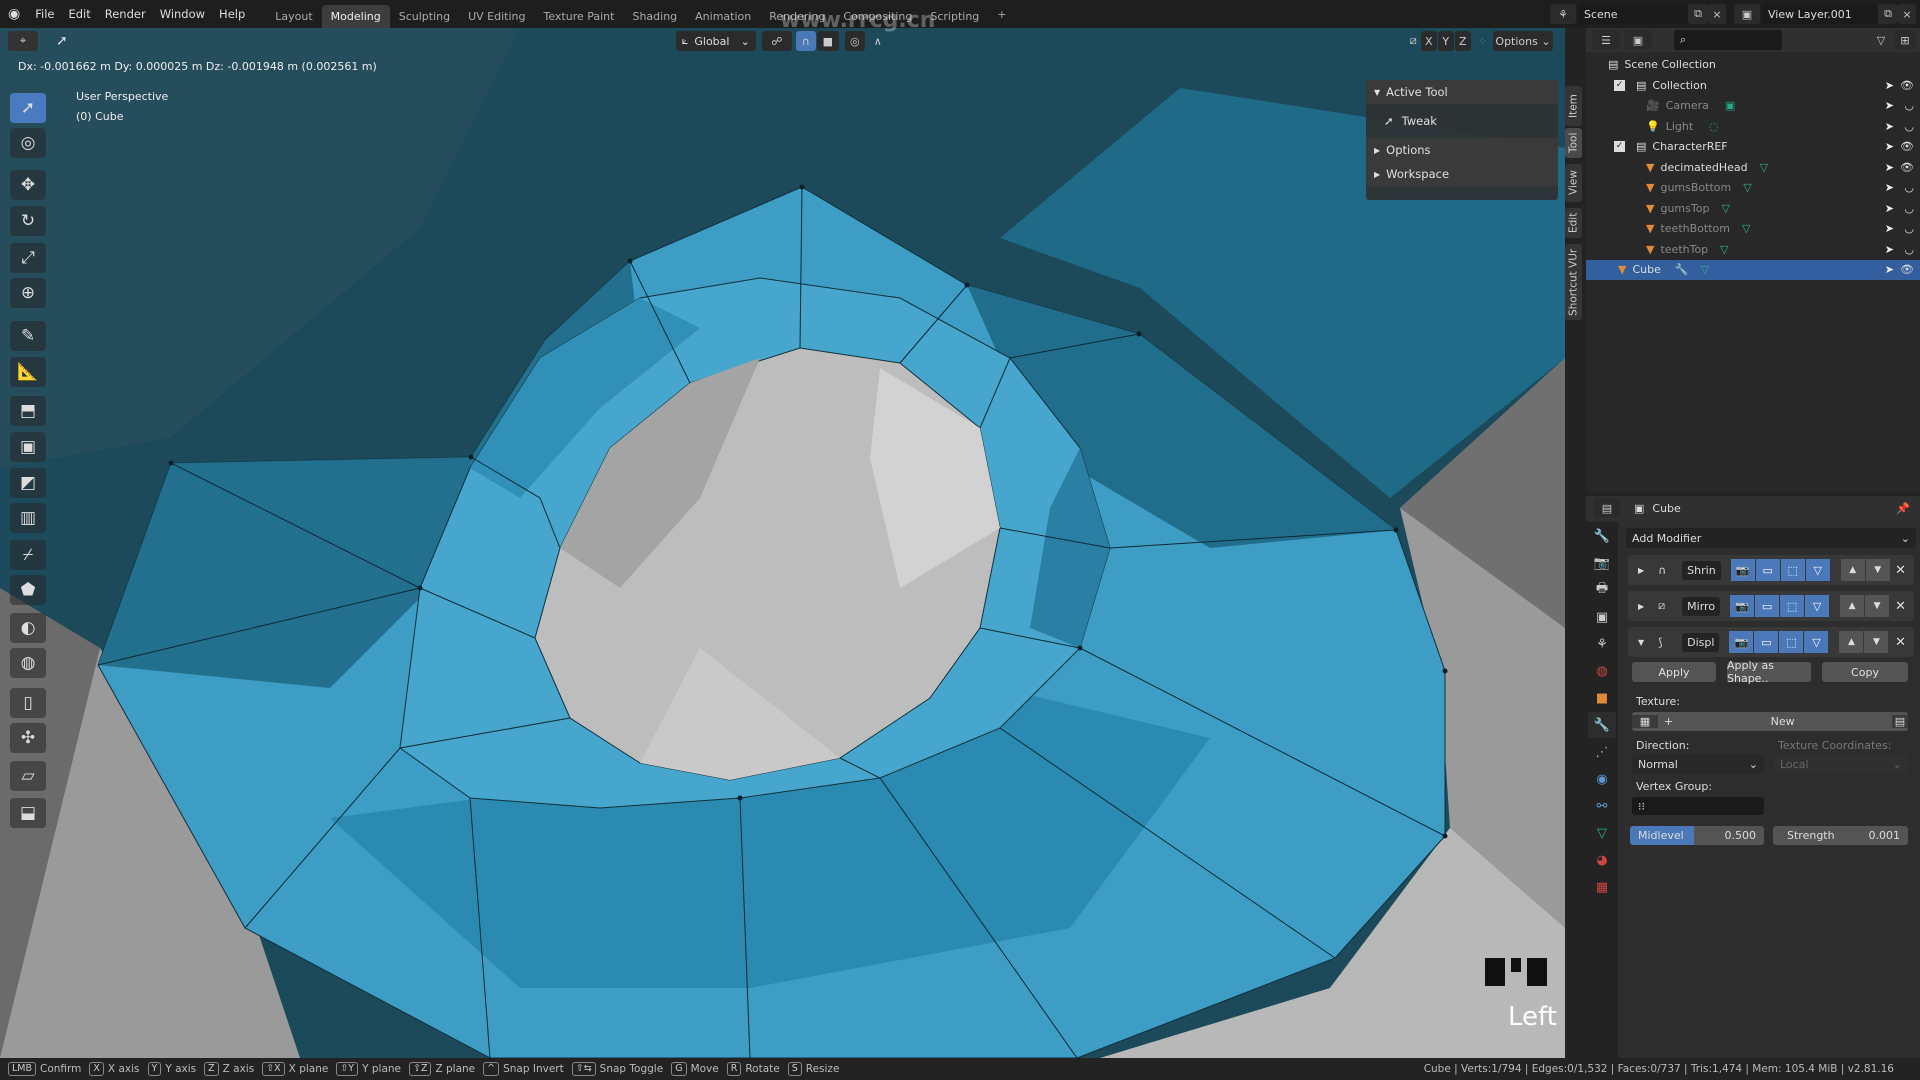 The image size is (1920, 1080). Describe the element at coordinates (1573, 282) in the screenshot. I see `sidebar-tab-shortcut-vur: Shortcut VUr` at that location.